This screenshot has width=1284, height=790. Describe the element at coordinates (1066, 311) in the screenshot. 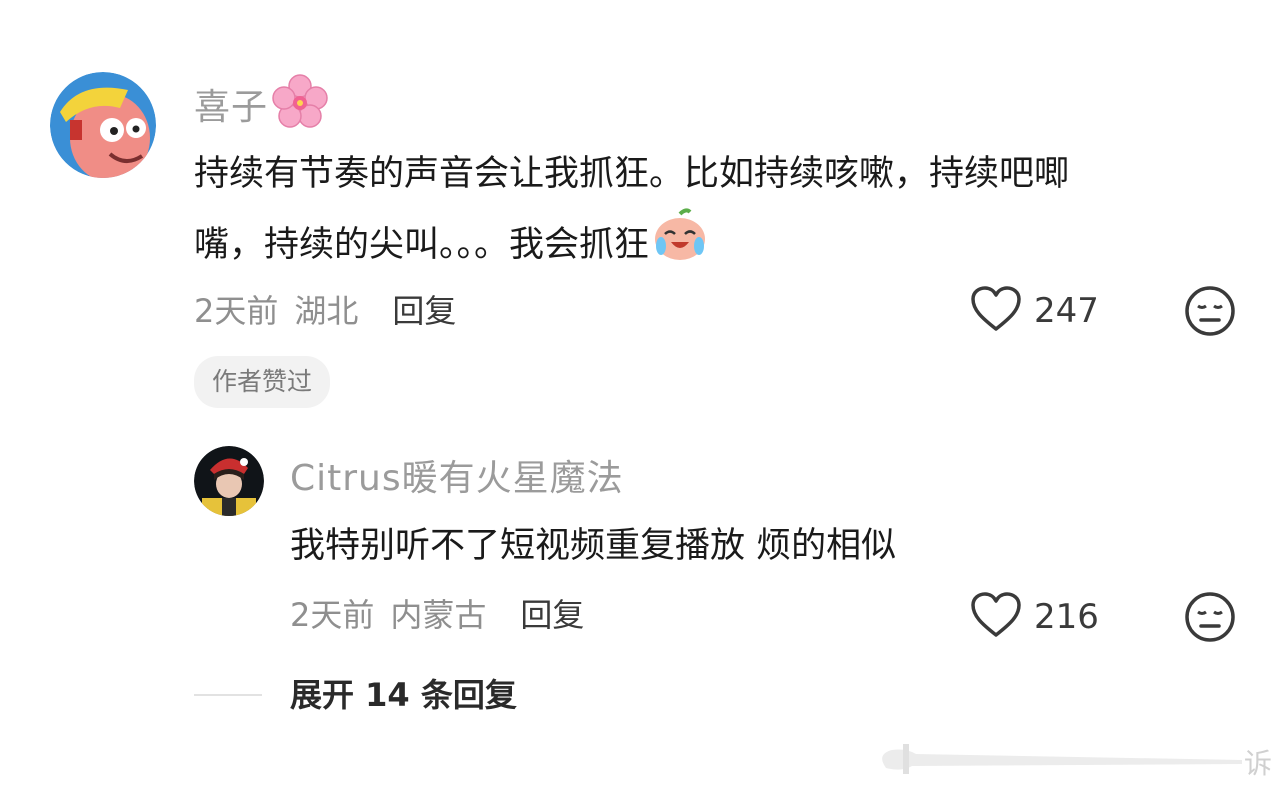

I see `comment-like-count: 247` at that location.